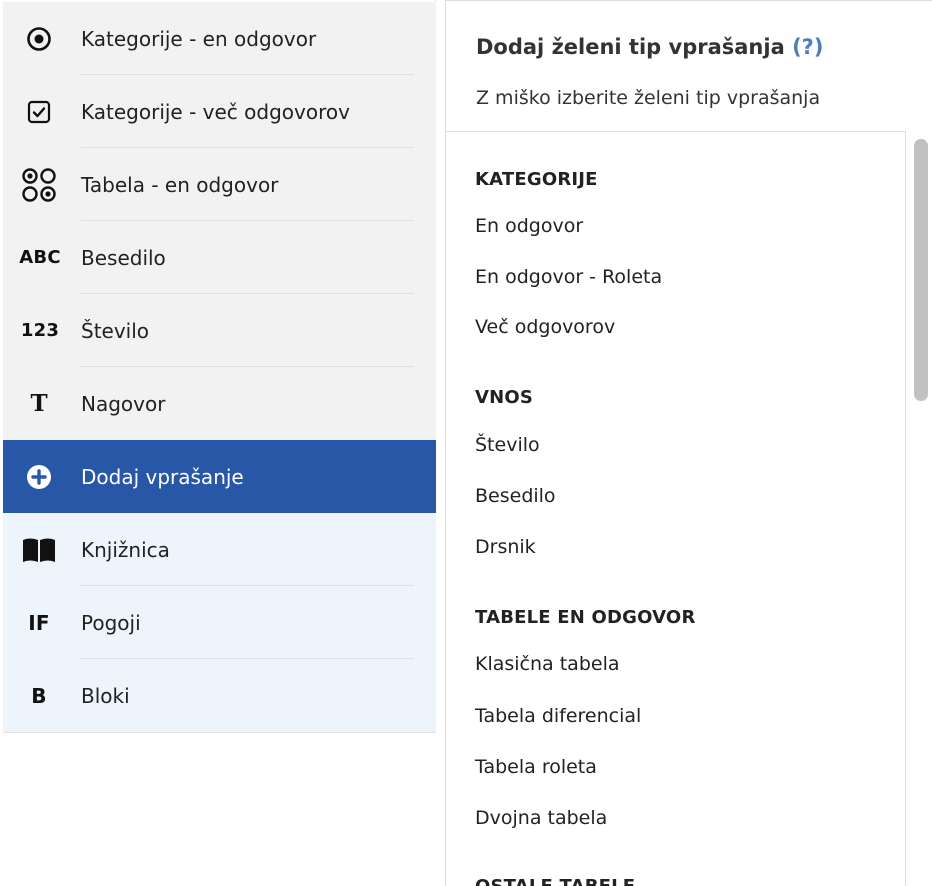 Image resolution: width=932 pixels, height=886 pixels. I want to click on sidebar-item-besedilo: ABC Besedilo, so click(219, 257).